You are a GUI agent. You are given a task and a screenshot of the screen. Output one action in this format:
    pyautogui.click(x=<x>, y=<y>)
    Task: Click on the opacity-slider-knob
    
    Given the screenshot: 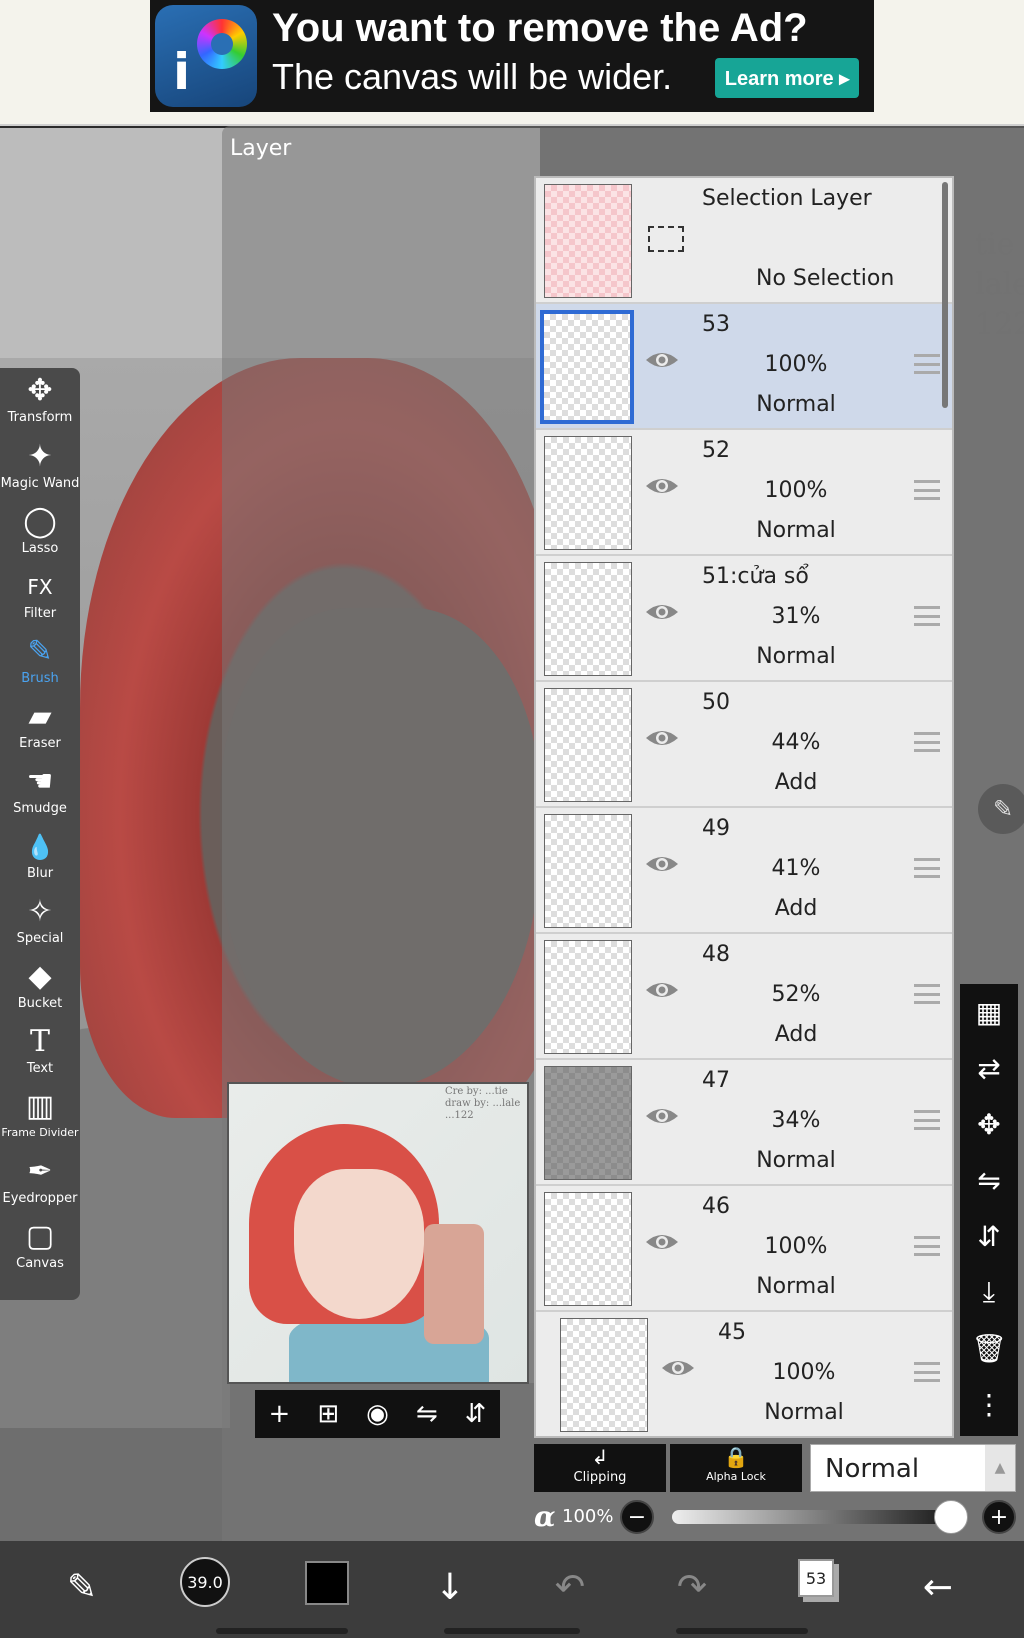 What is the action you would take?
    pyautogui.click(x=951, y=1517)
    